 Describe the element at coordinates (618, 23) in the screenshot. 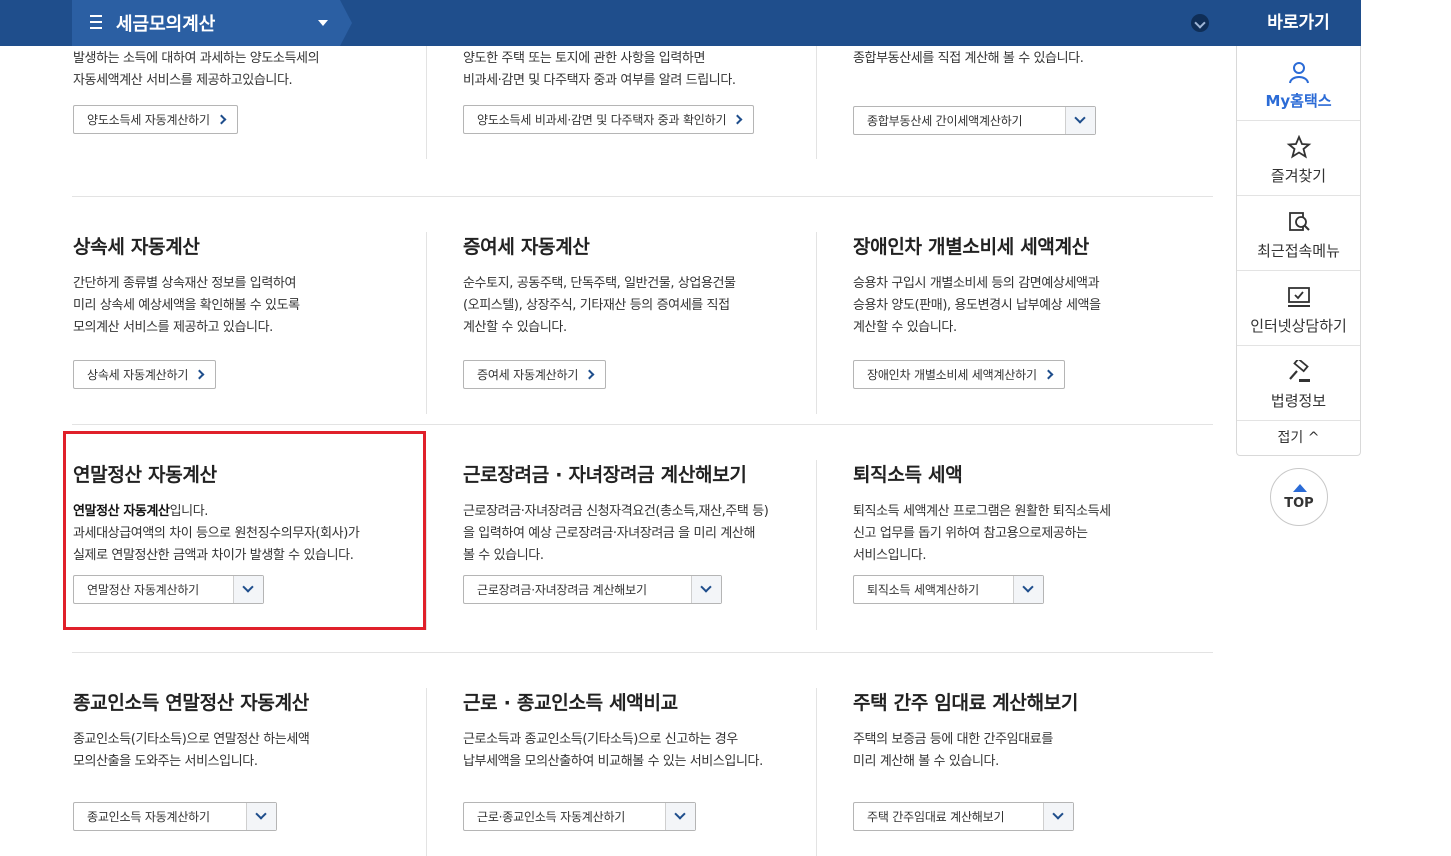

I see `top-bar: 세금모의계산` at that location.